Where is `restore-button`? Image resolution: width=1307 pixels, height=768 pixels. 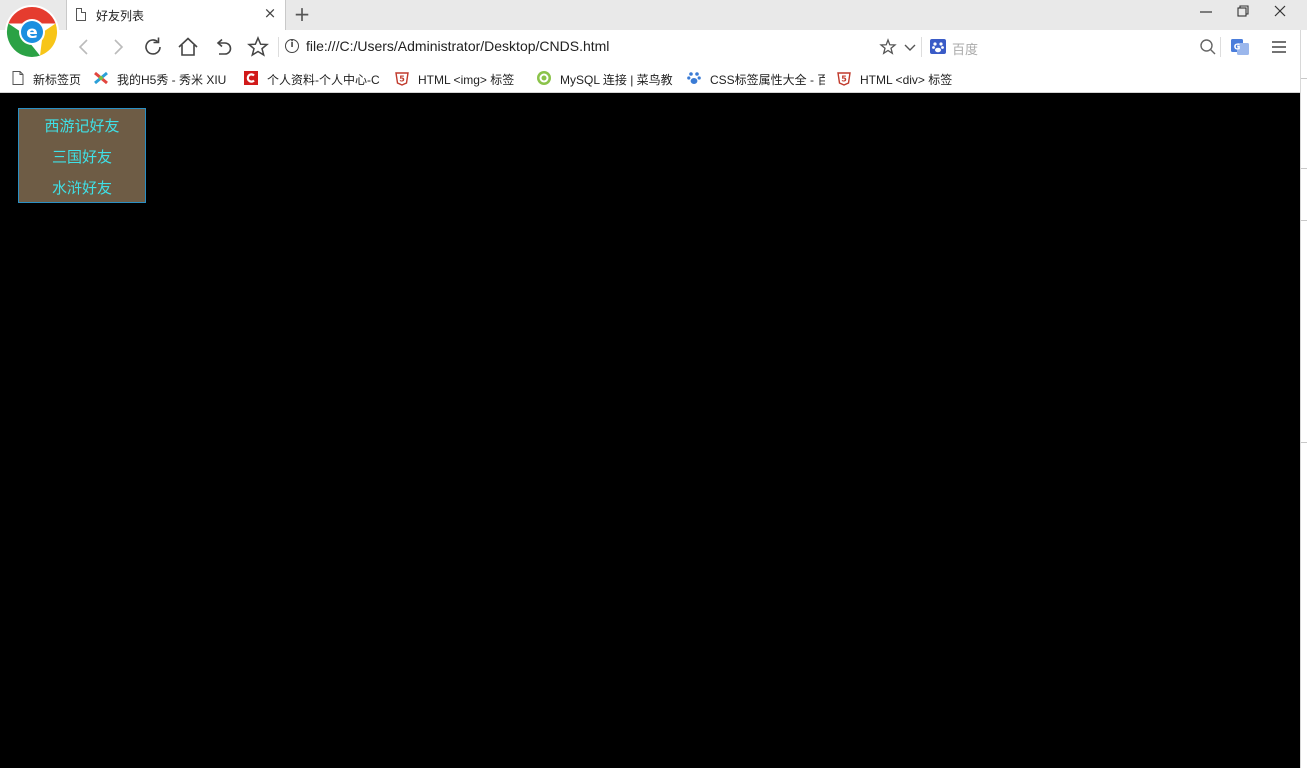 restore-button is located at coordinates (1243, 14).